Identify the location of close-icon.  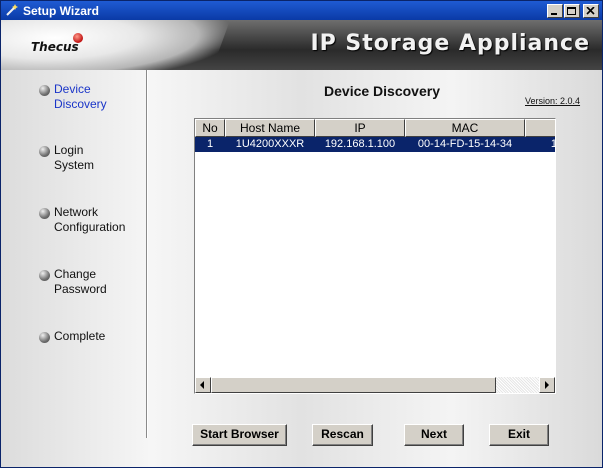
(590, 11).